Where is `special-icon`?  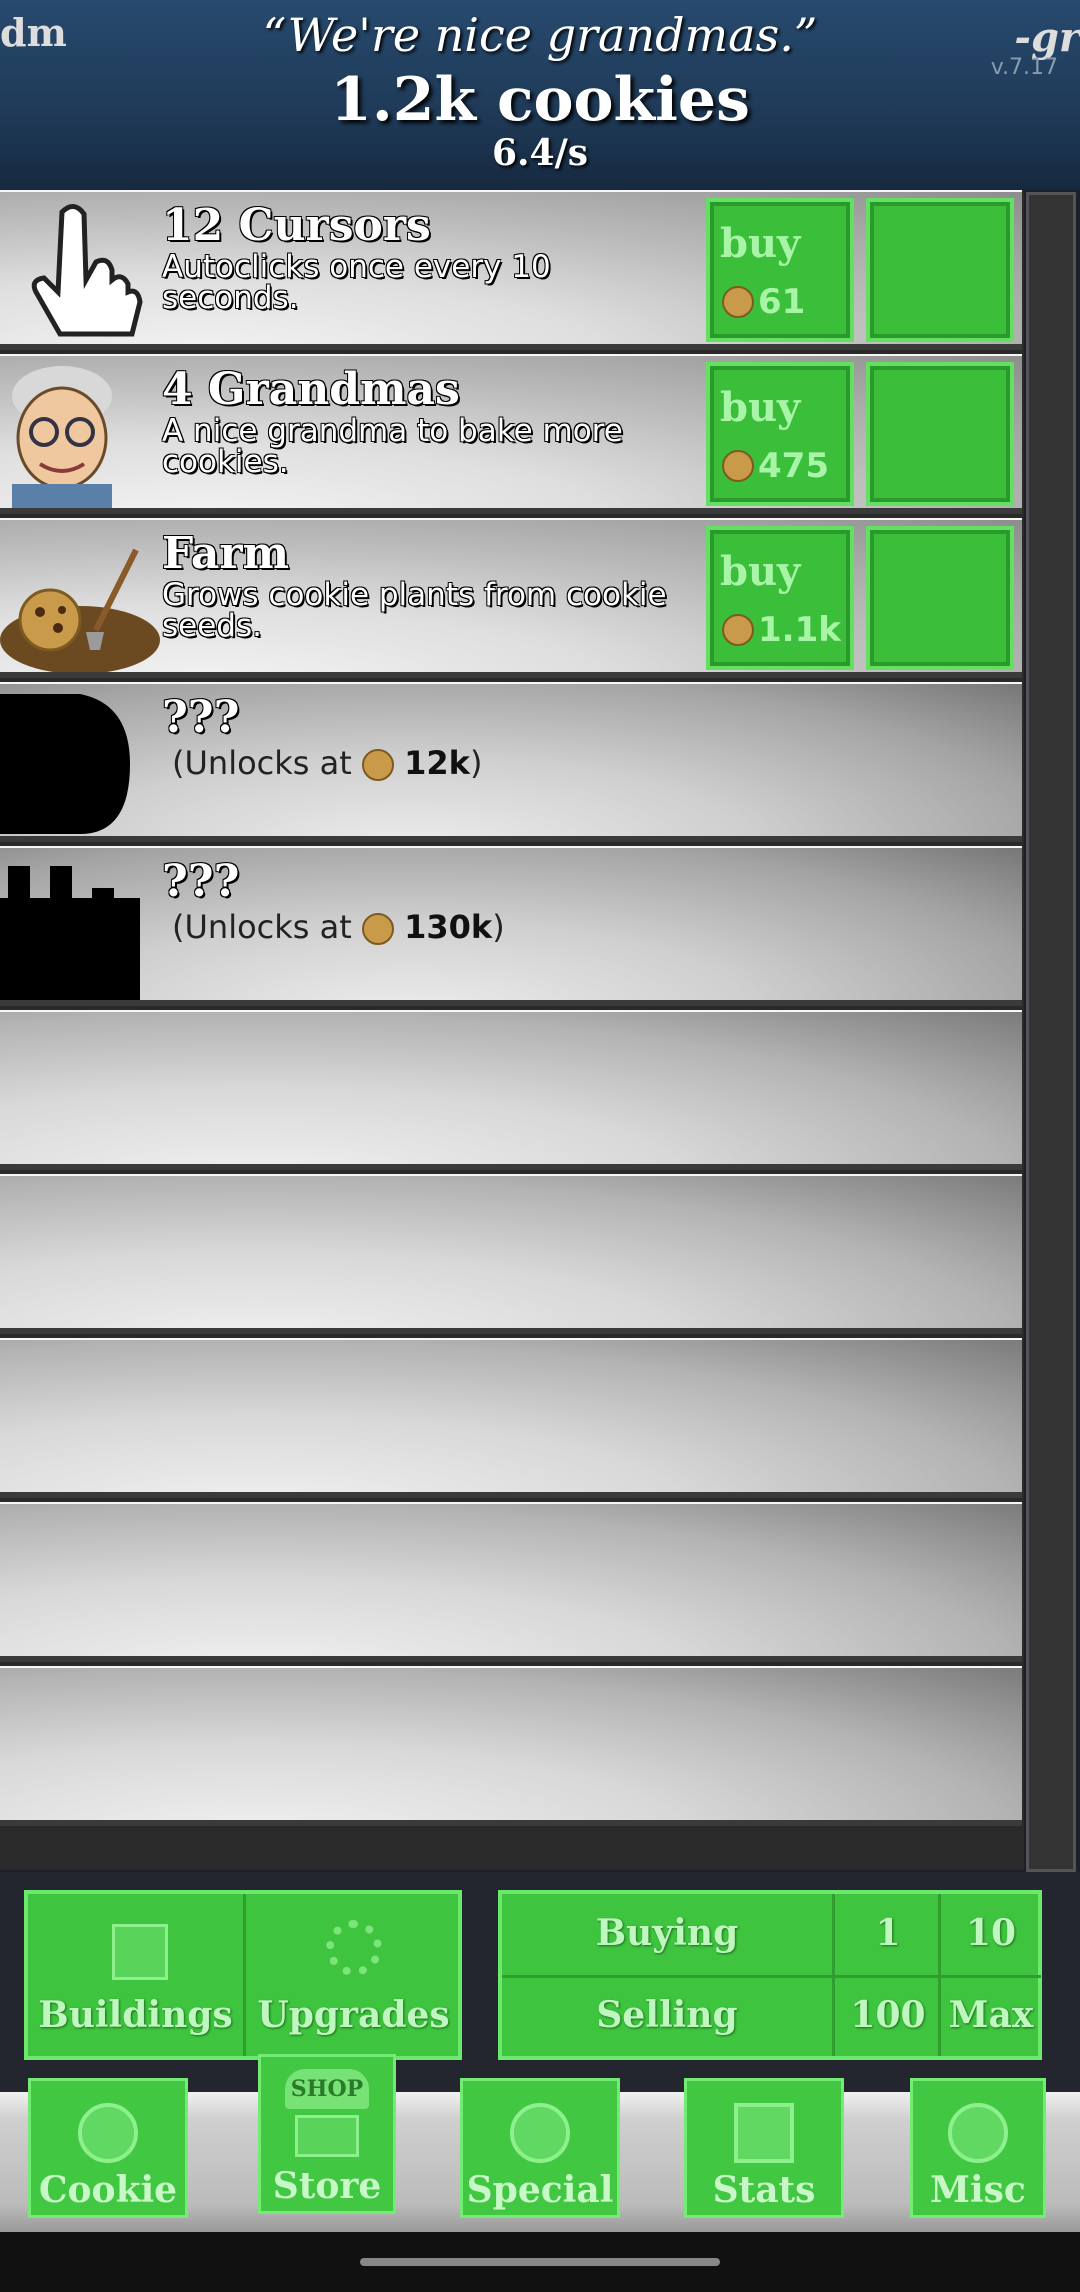 special-icon is located at coordinates (540, 2133).